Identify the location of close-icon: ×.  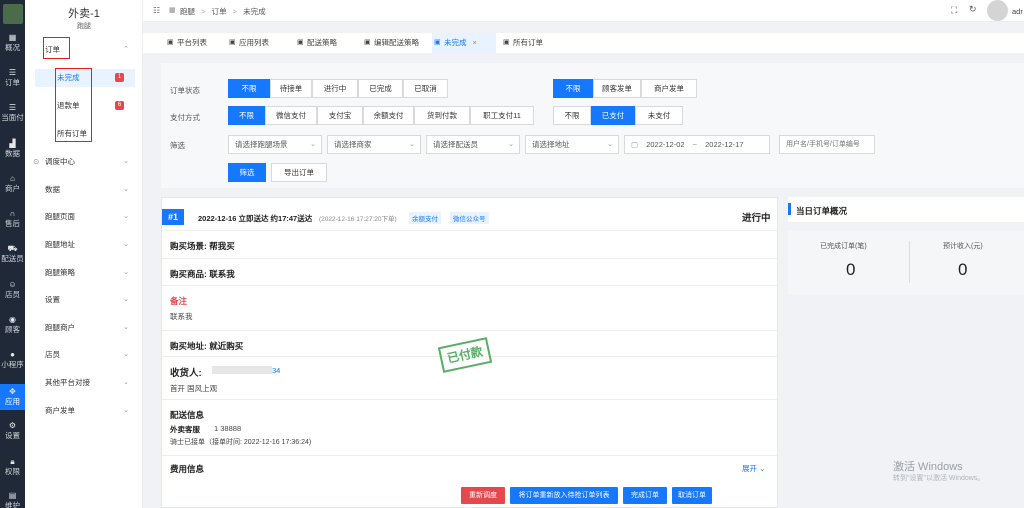
(475, 42).